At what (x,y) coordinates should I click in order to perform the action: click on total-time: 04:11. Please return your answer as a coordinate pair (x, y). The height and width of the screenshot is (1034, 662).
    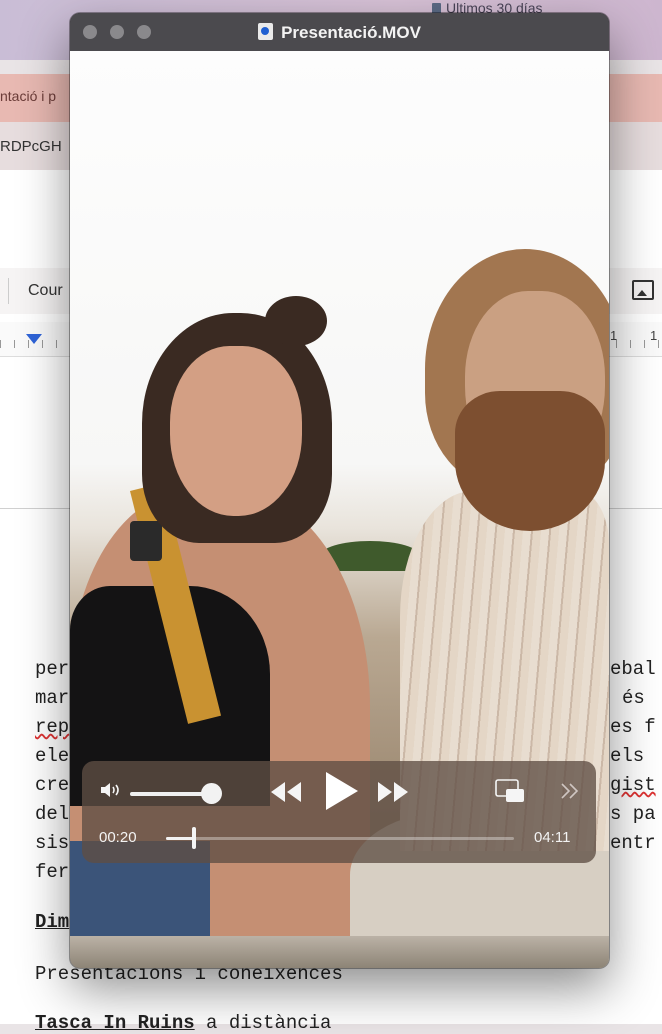
    Looking at the image, I should click on (552, 837).